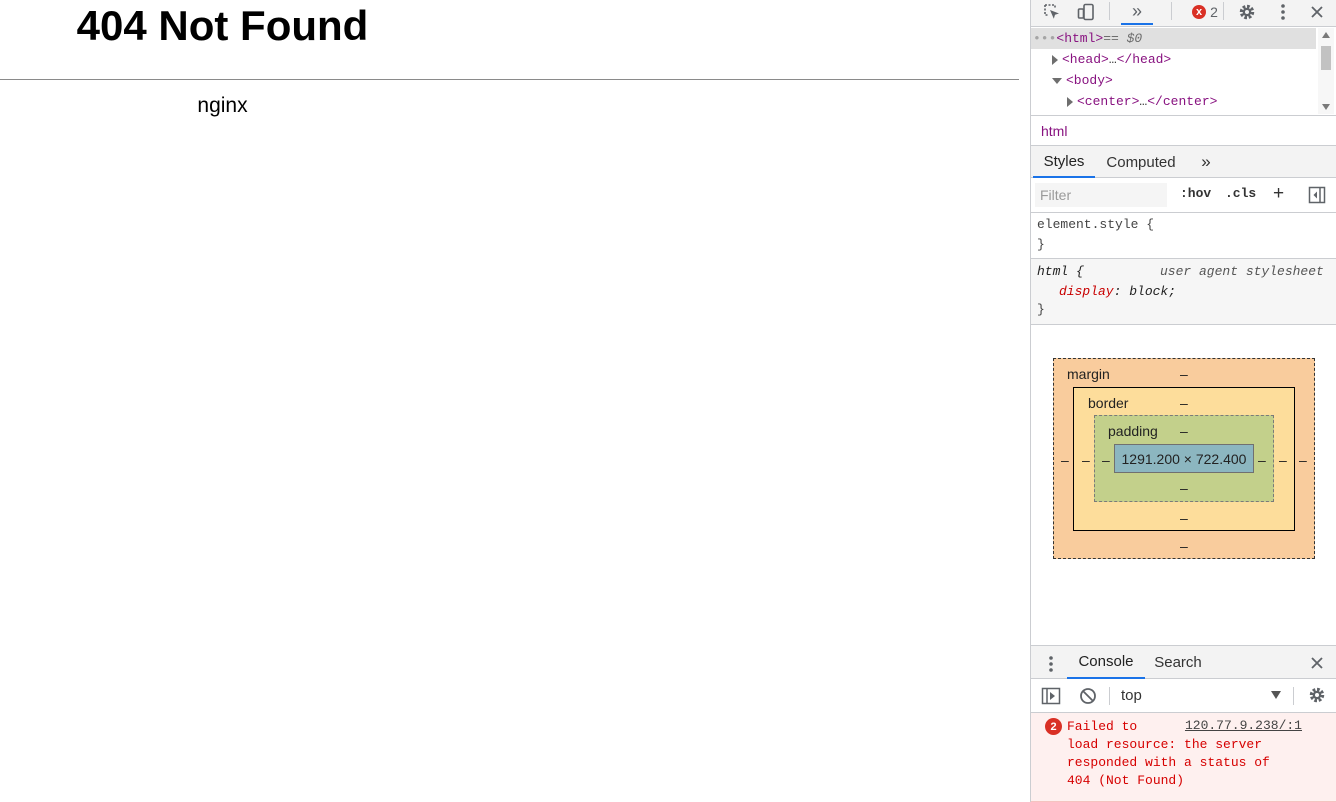 Image resolution: width=1336 pixels, height=802 pixels. What do you see at coordinates (1173, 38) in the screenshot?
I see `tree-node-html: ••• <html> == $0` at bounding box center [1173, 38].